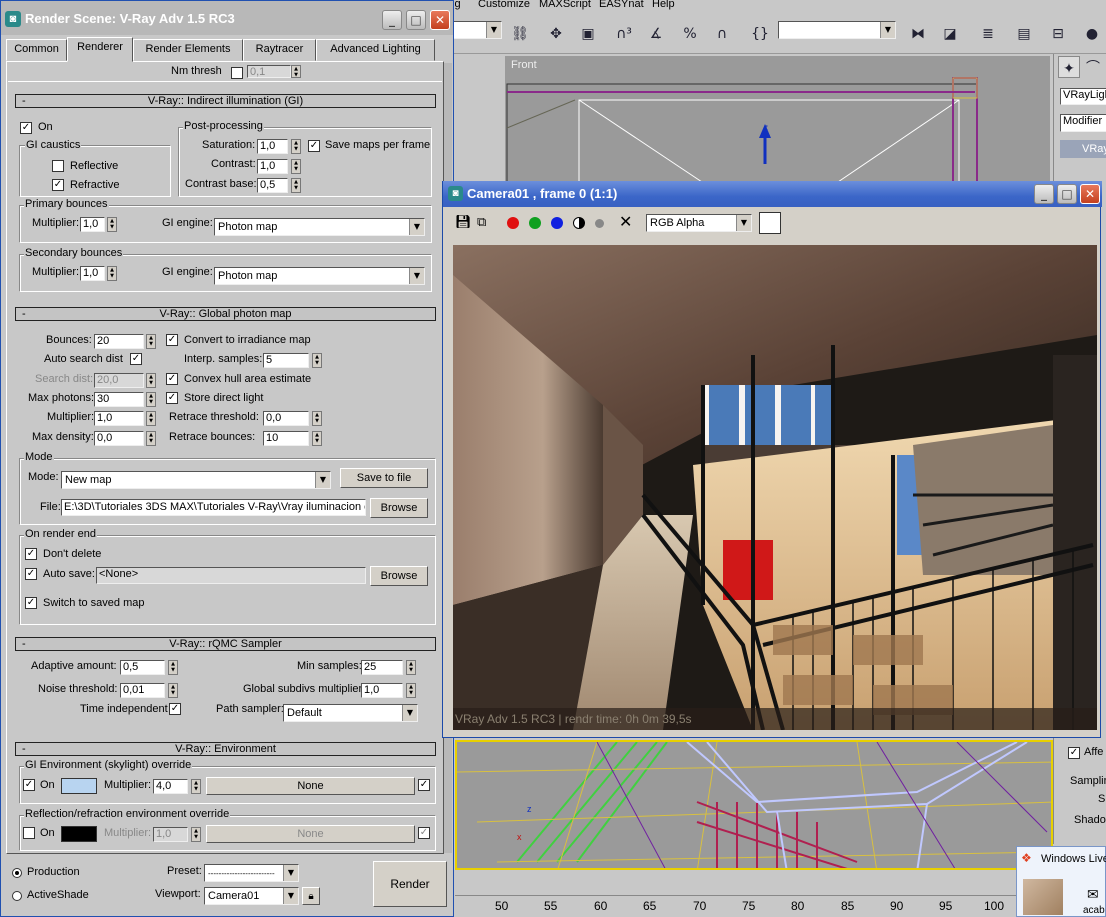 This screenshot has width=1106, height=917. What do you see at coordinates (690, 34) in the screenshot?
I see `percent-snap-icon: %` at bounding box center [690, 34].